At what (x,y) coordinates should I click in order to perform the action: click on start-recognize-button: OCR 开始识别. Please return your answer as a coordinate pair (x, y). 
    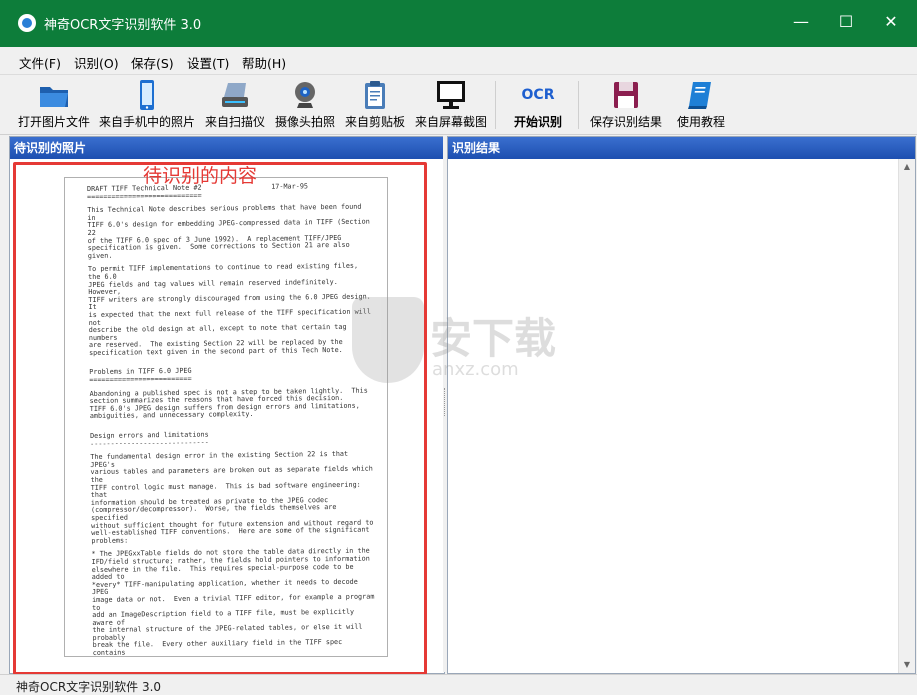
    Looking at the image, I should click on (538, 104).